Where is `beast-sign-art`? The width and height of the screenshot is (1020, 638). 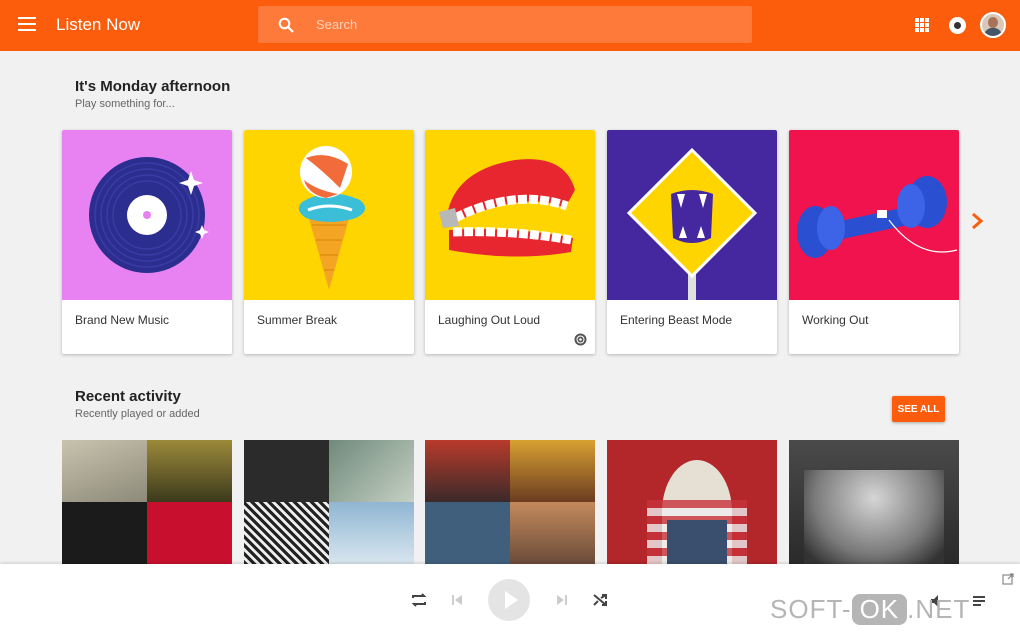 beast-sign-art is located at coordinates (692, 215).